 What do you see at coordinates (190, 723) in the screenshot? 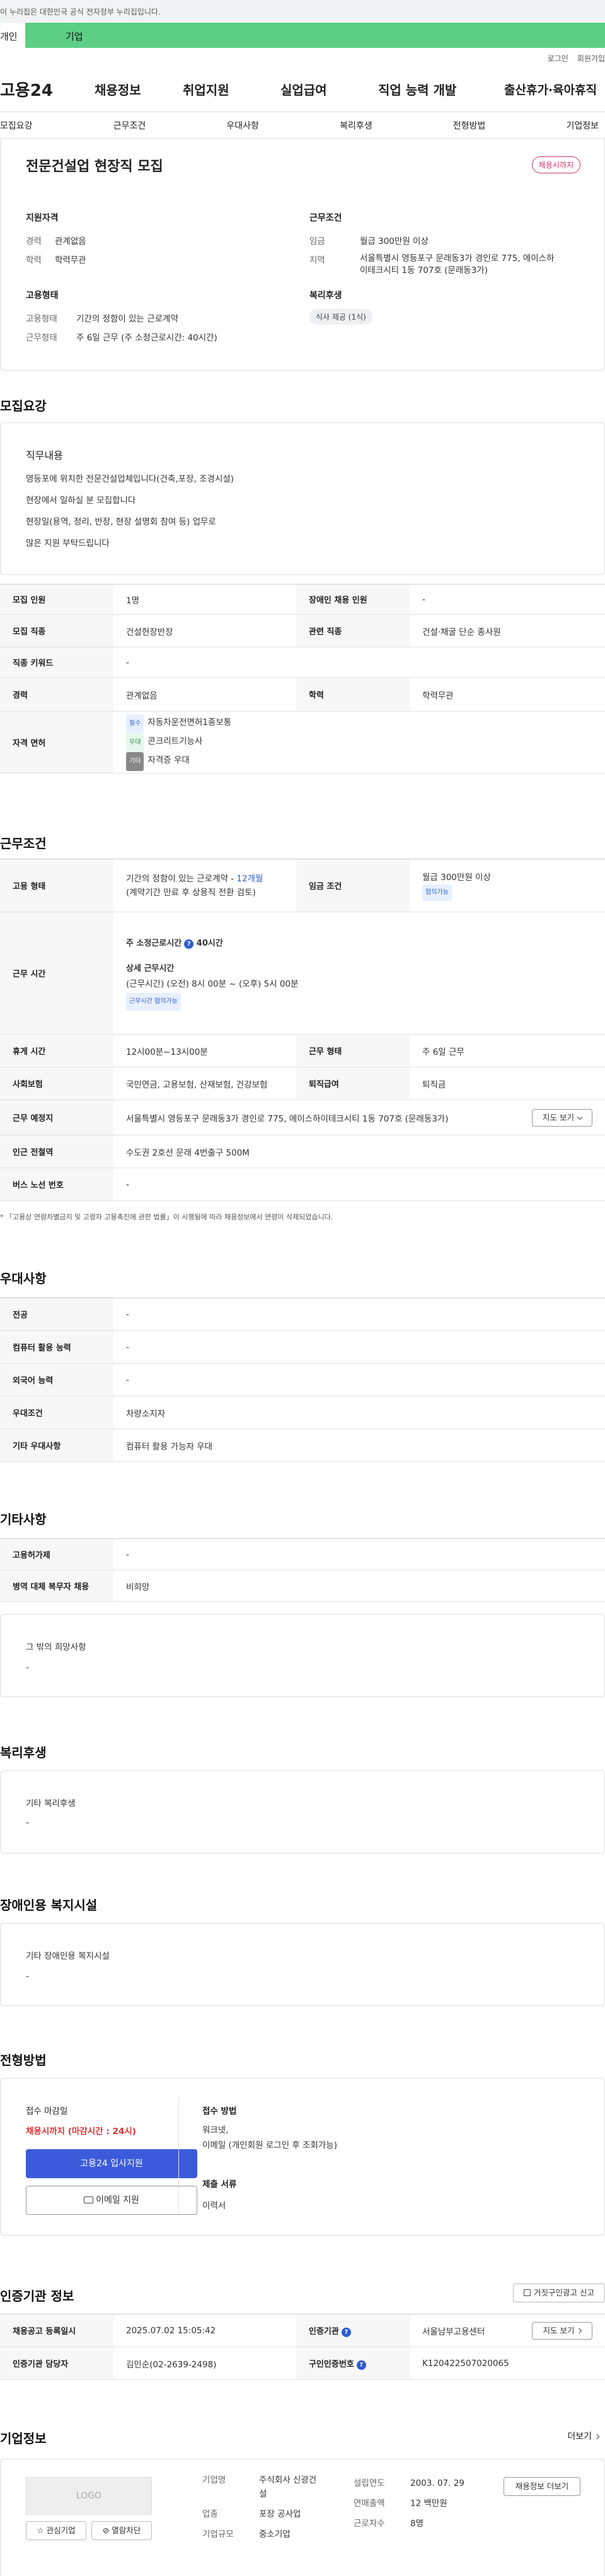
I see `license-text: 자동차운전면허1종보통` at bounding box center [190, 723].